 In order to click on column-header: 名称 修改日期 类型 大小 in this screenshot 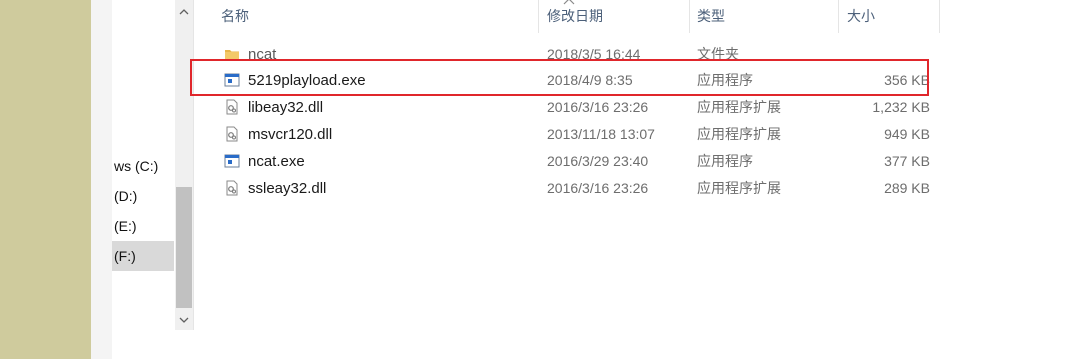, I will do `click(567, 16)`.